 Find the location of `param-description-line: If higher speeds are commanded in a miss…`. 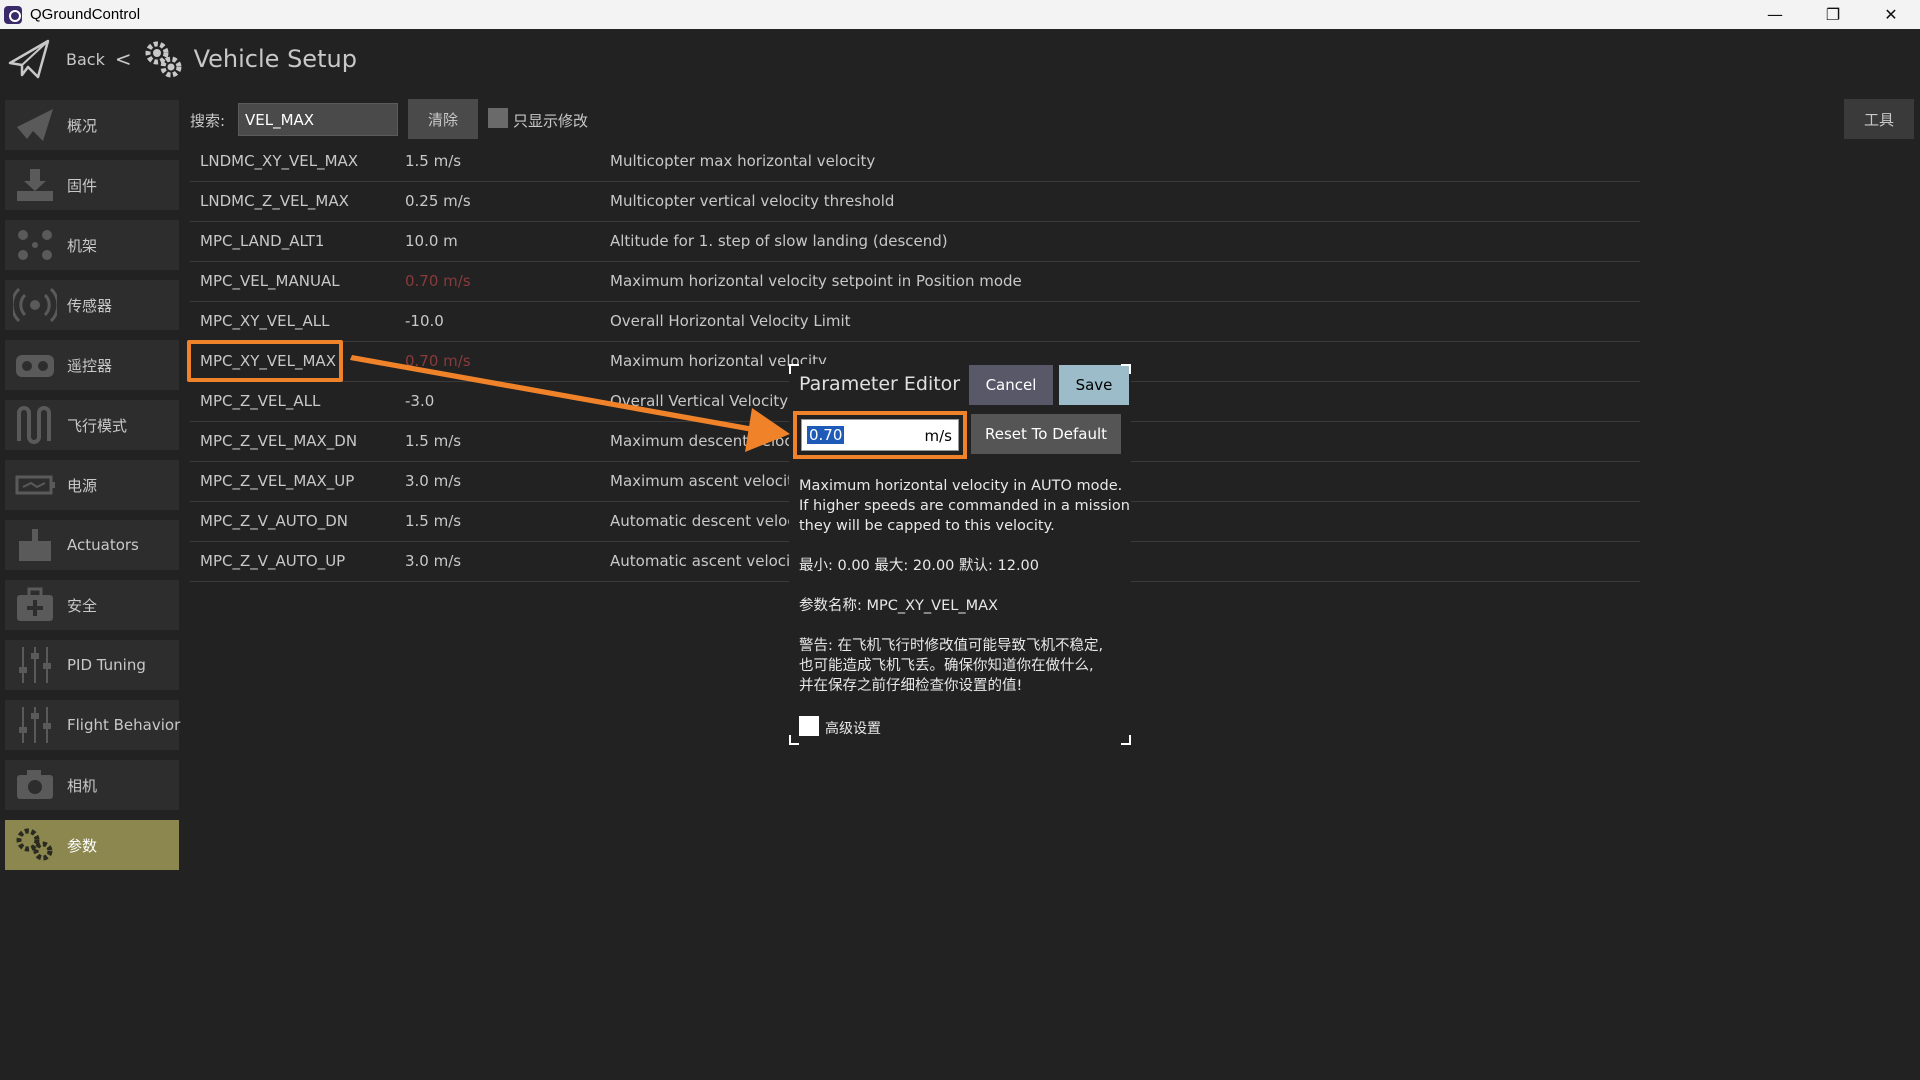

param-description-line: If higher speeds are commanded in a miss… is located at coordinates (964, 506).